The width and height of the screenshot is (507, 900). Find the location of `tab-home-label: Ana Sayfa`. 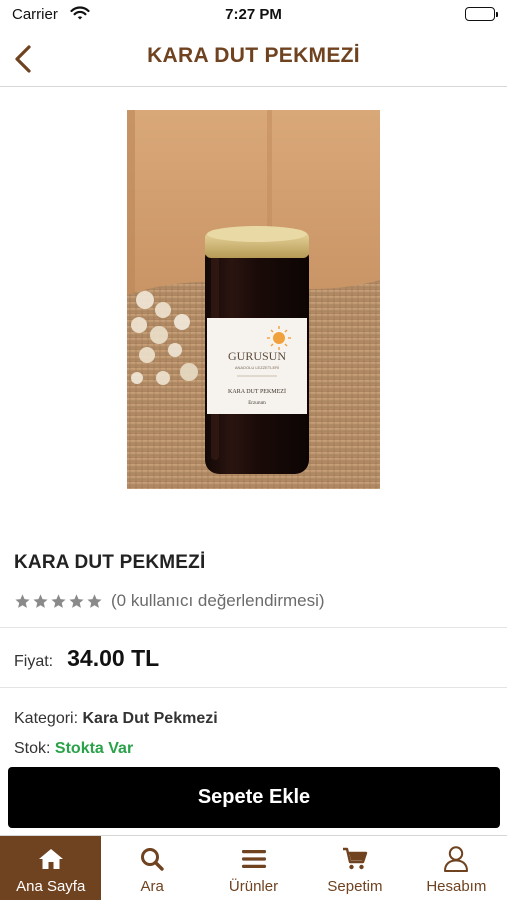

tab-home-label: Ana Sayfa is located at coordinates (51, 886).